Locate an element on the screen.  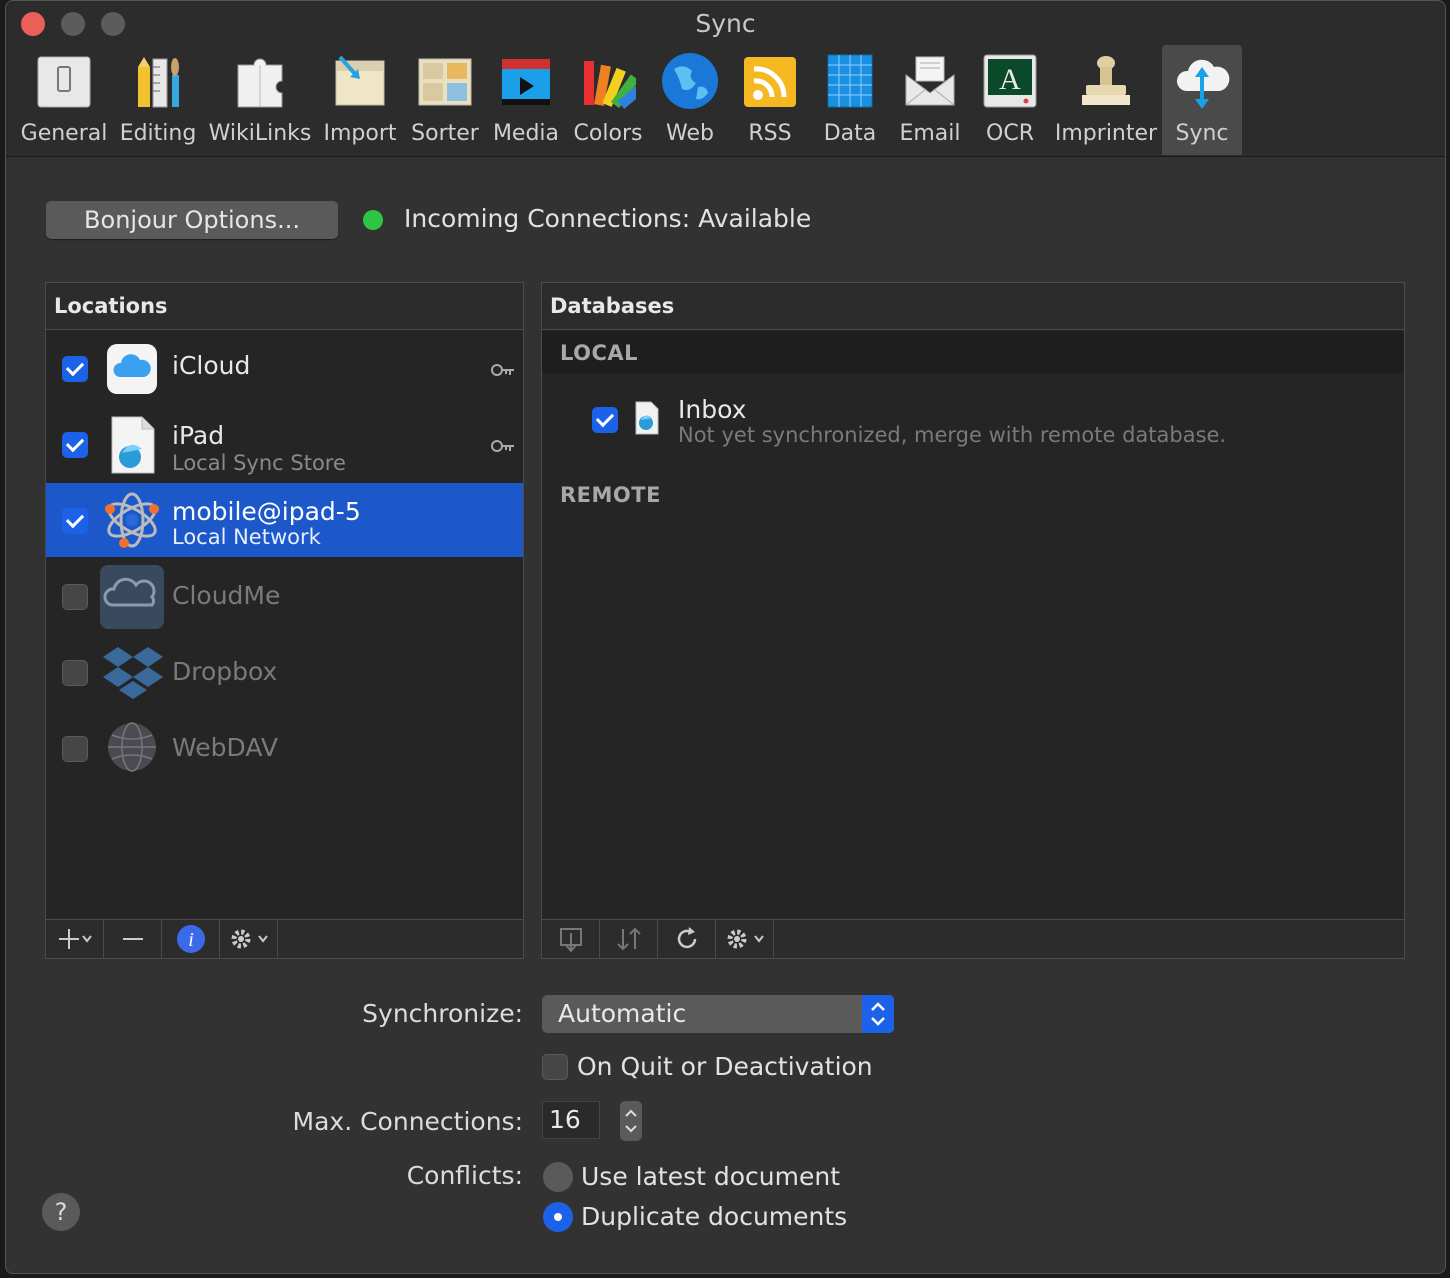
tab-sync: Sync is located at coordinates (1202, 100).